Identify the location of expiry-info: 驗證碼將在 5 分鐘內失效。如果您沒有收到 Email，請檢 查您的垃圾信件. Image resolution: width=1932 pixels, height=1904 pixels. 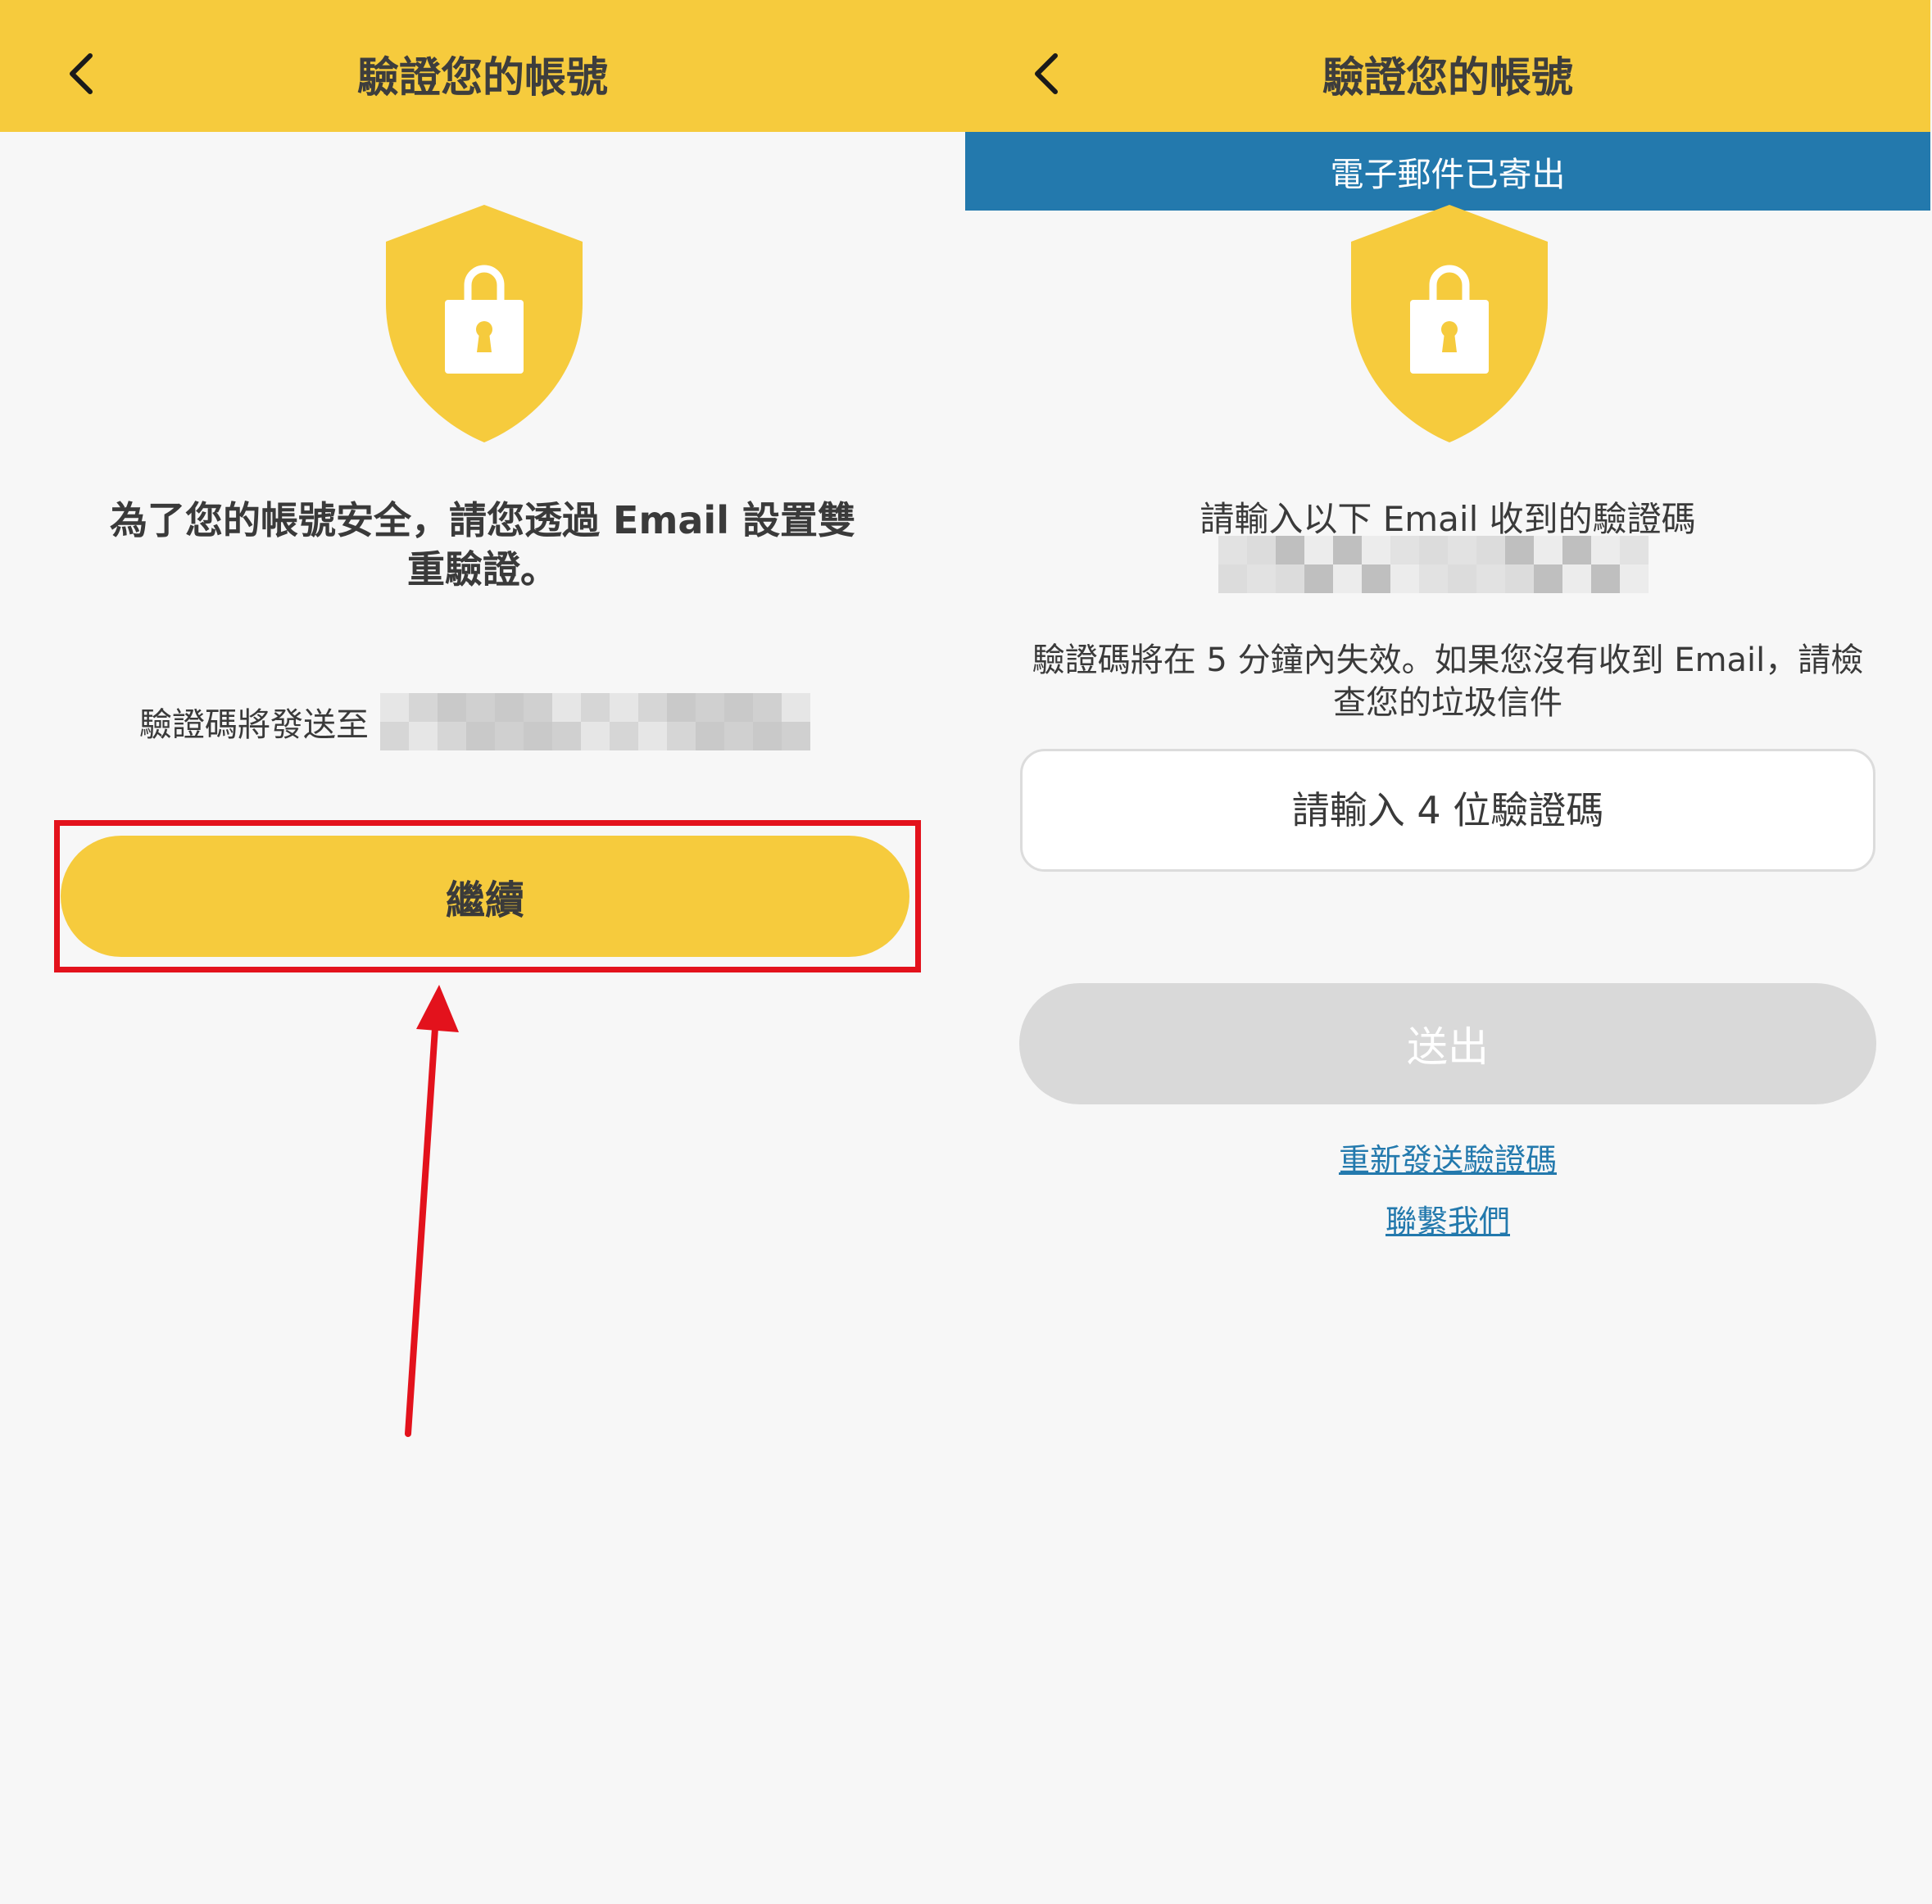
(1448, 681).